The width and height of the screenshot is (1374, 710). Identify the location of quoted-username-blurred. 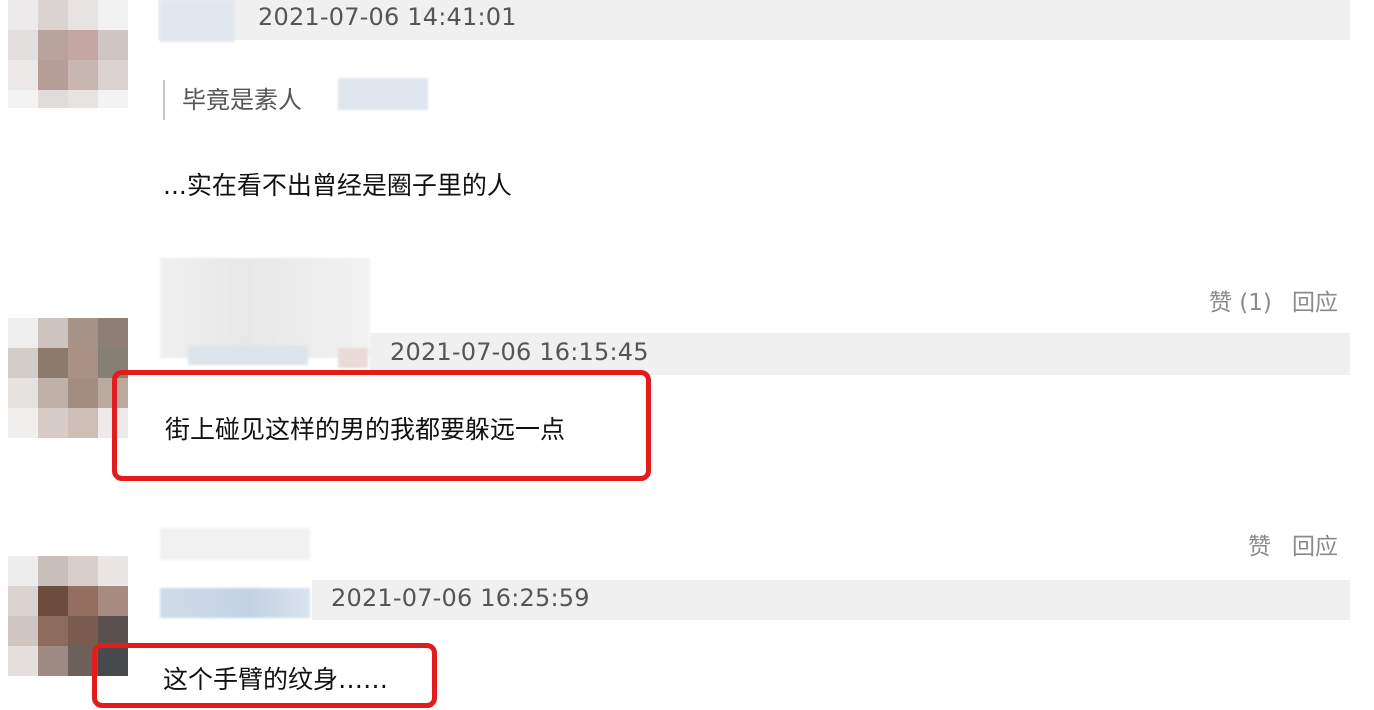
(383, 94).